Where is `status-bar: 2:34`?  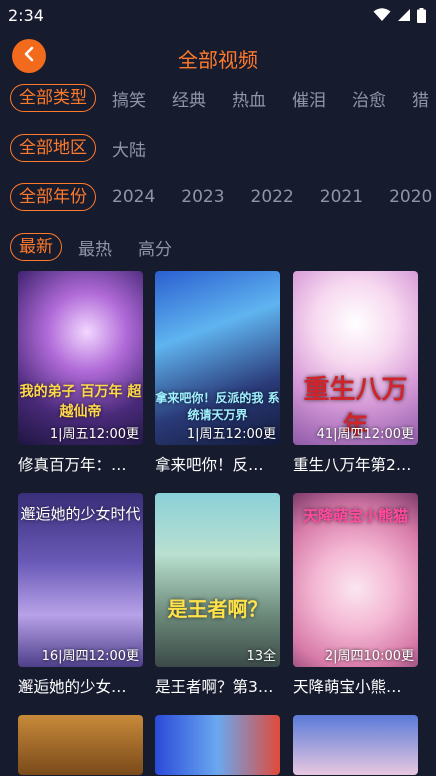 status-bar: 2:34 is located at coordinates (218, 15).